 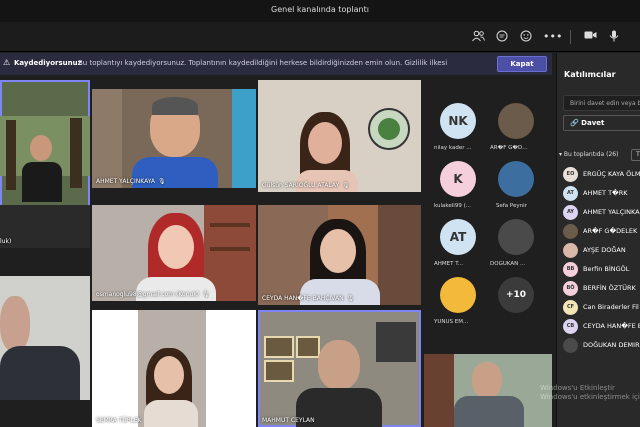 I want to click on participant-row: BB Berfin BİNGÖL, so click(x=601, y=270).